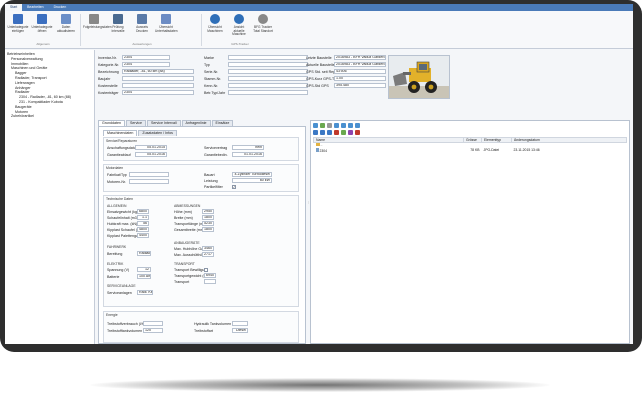 The width and height of the screenshot is (642, 405). Describe the element at coordinates (115, 168) in the screenshot. I see `section-title: Motordaten` at that location.